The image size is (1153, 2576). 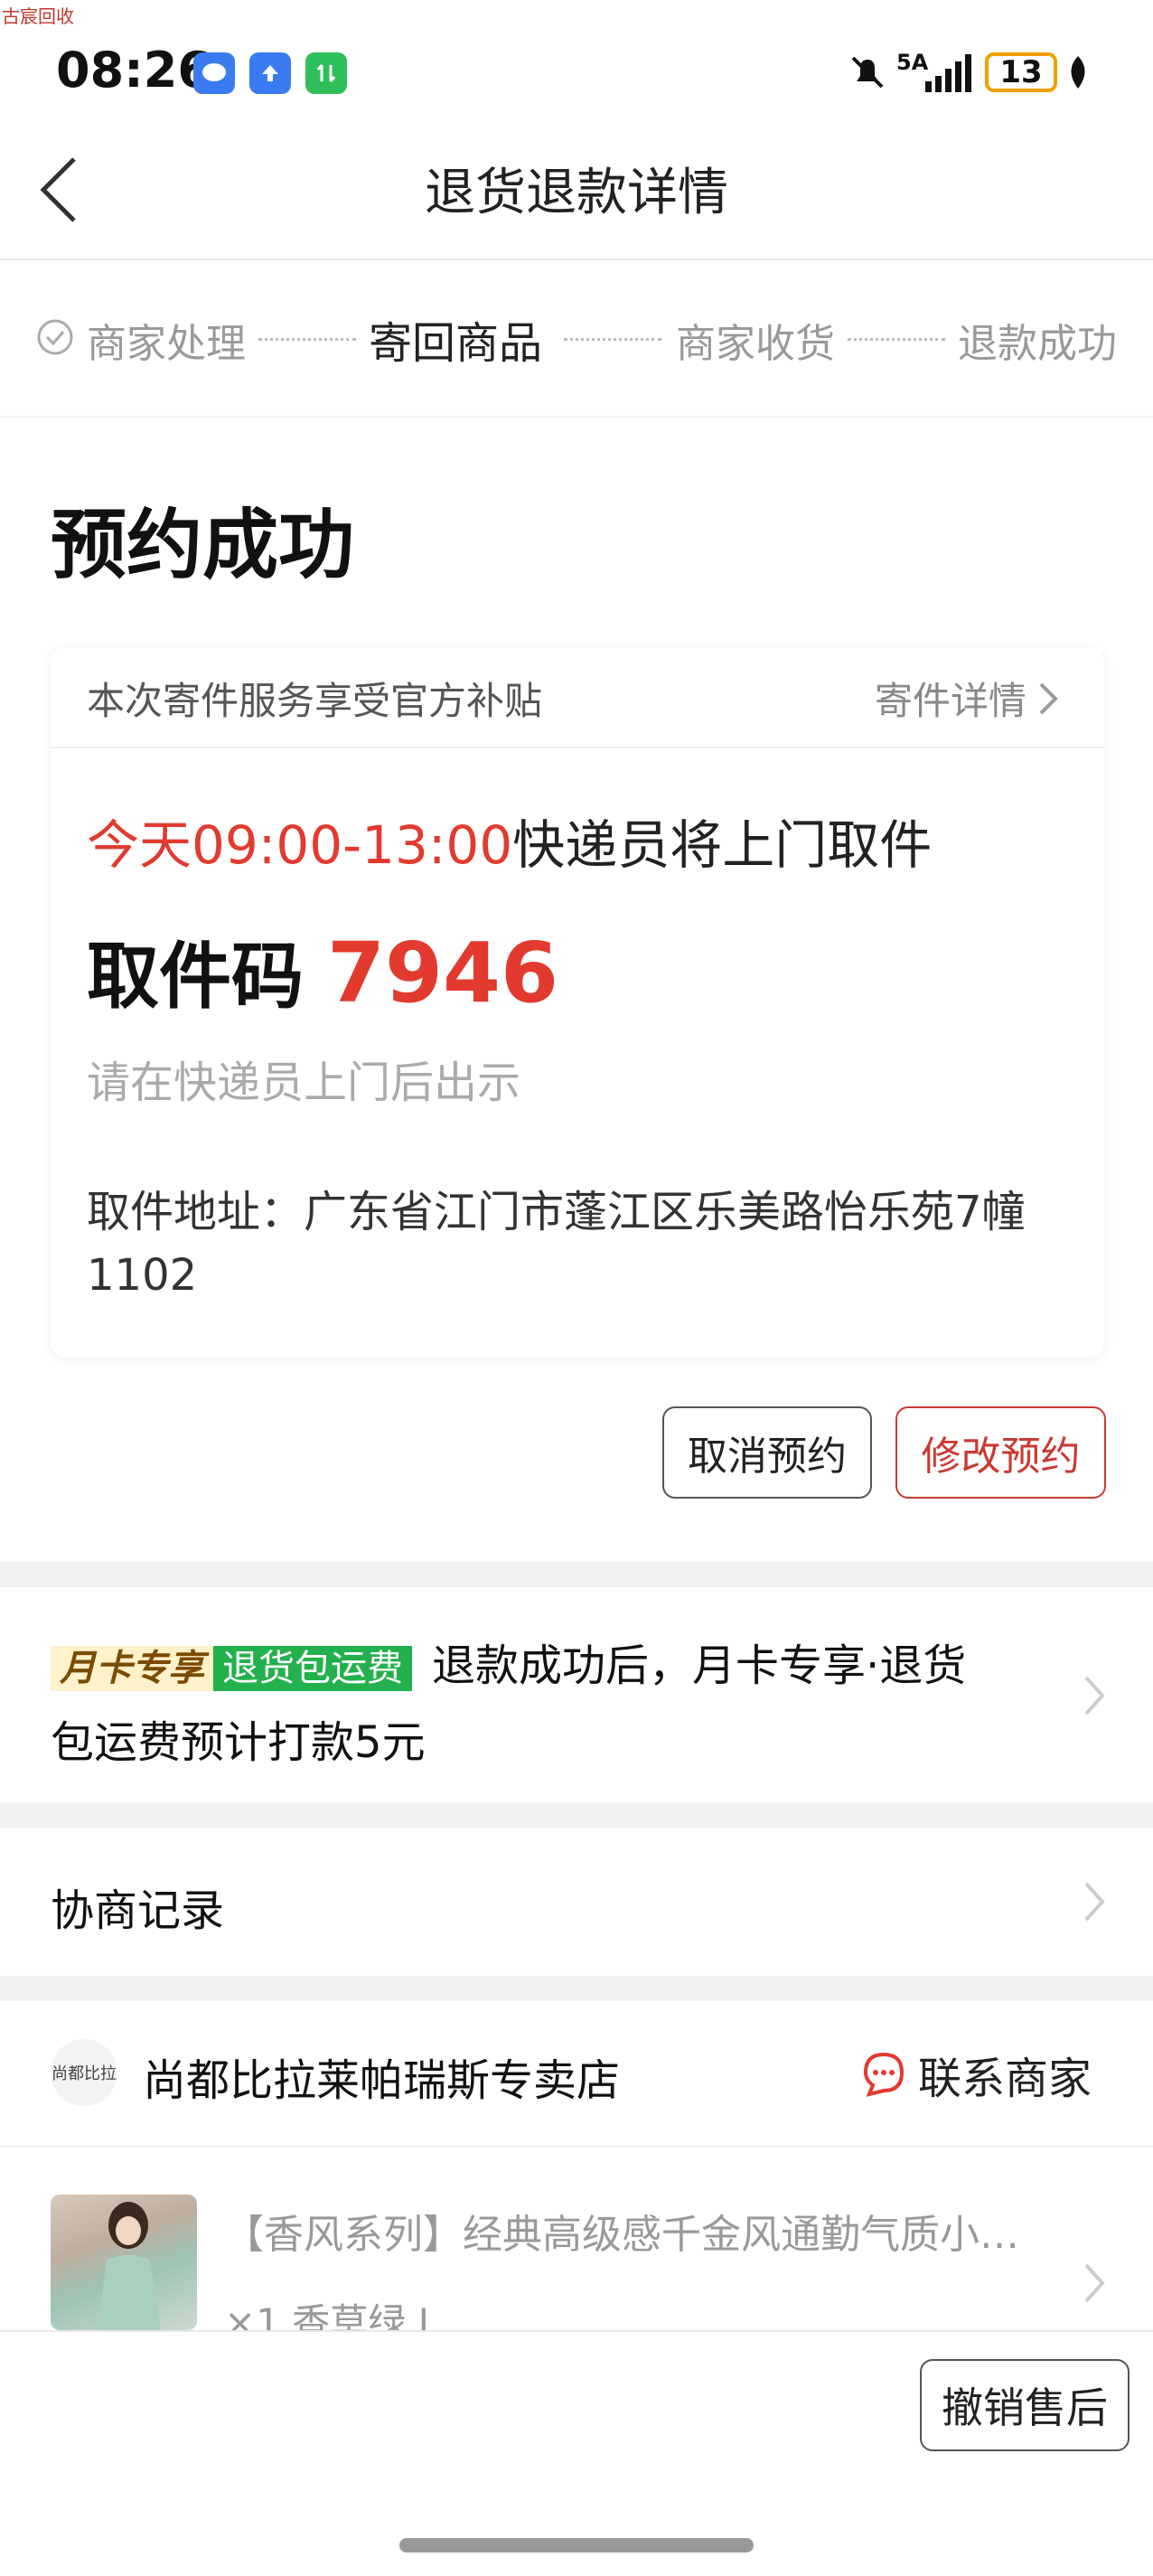 I want to click on pickup-code-value: 7946, so click(x=443, y=973).